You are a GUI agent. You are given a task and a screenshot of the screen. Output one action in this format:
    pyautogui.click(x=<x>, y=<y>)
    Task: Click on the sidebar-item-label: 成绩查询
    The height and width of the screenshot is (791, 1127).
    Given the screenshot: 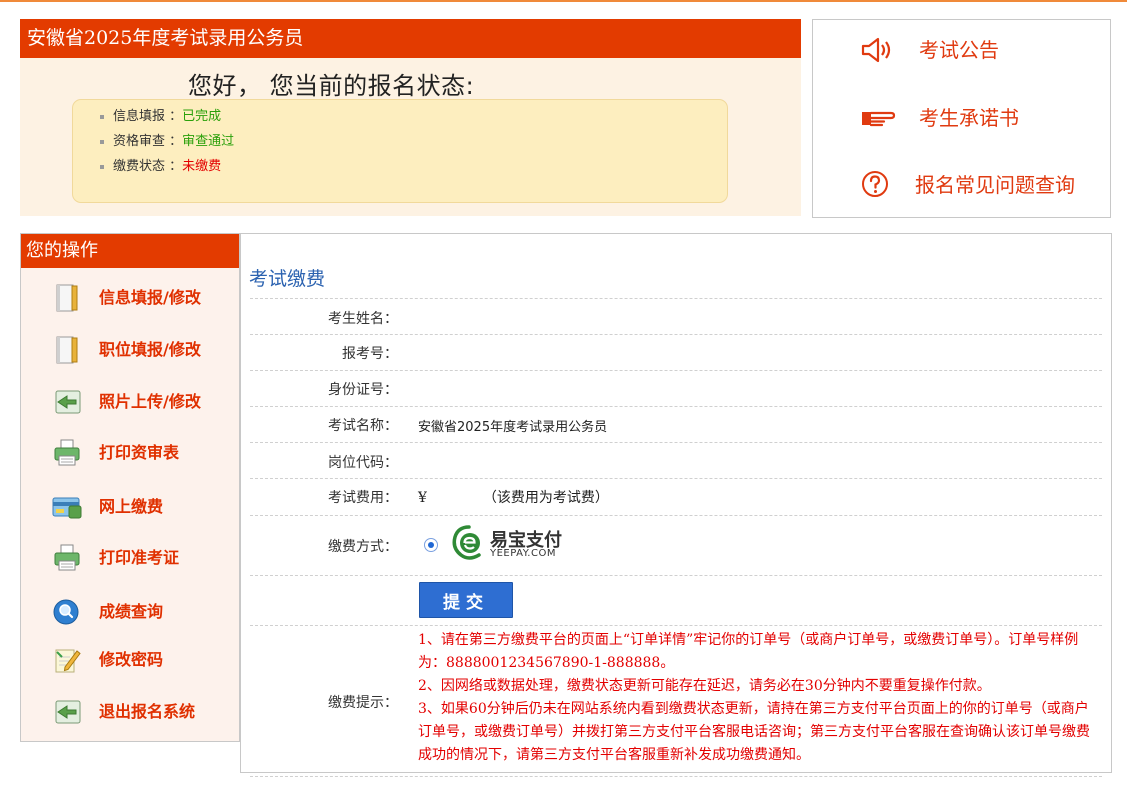 What is the action you would take?
    pyautogui.click(x=131, y=611)
    